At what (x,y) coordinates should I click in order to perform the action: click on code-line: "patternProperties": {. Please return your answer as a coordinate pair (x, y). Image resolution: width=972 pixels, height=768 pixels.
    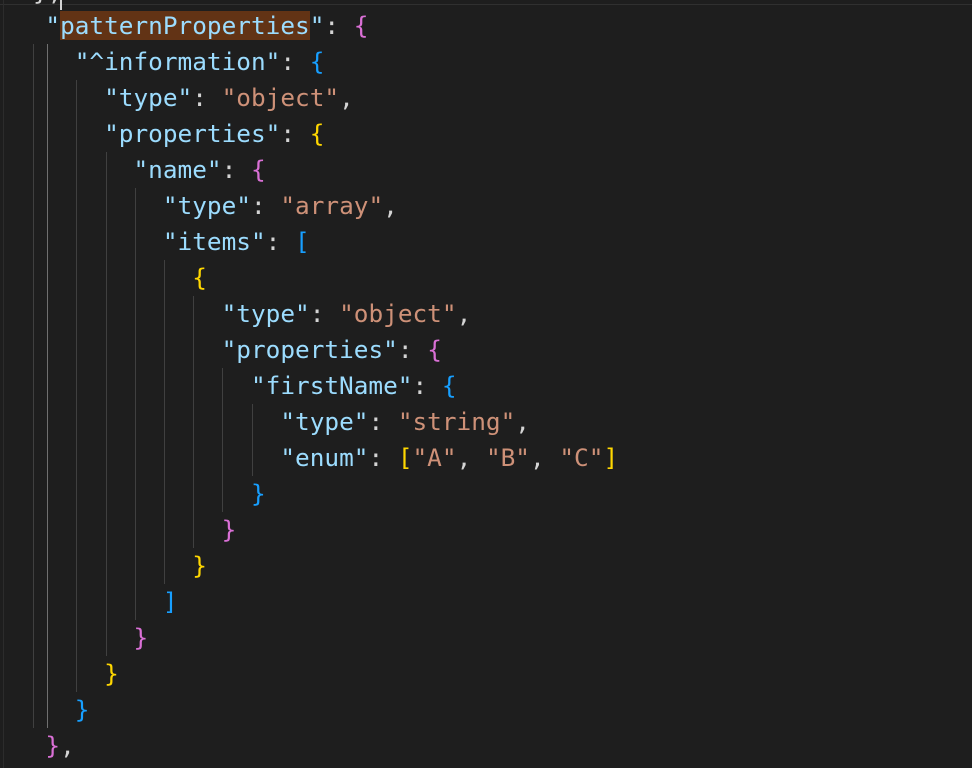
    Looking at the image, I should click on (192, 26).